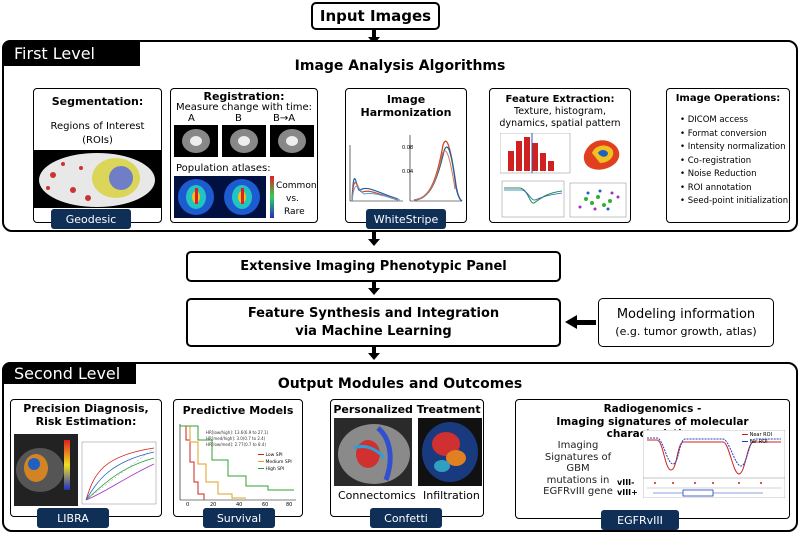  I want to click on feature-extraction-line2: dynamics, spatial pattern, so click(560, 123).